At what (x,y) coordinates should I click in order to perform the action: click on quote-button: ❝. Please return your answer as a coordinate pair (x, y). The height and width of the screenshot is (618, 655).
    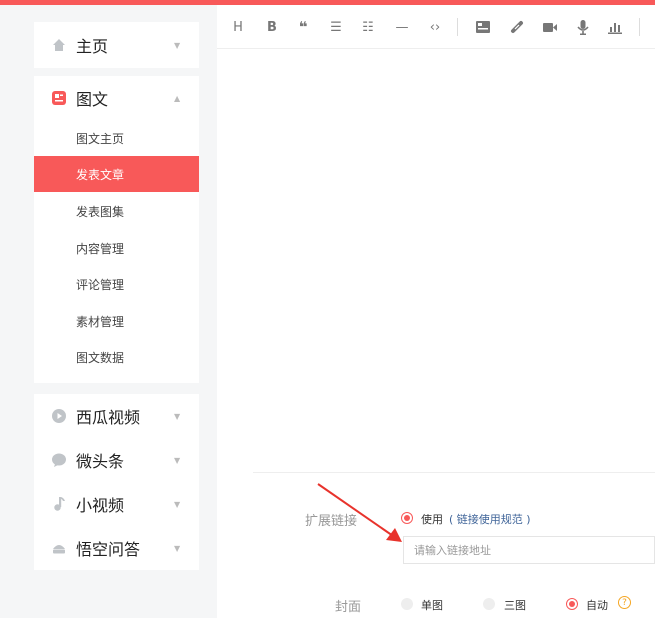
    Looking at the image, I should click on (303, 27).